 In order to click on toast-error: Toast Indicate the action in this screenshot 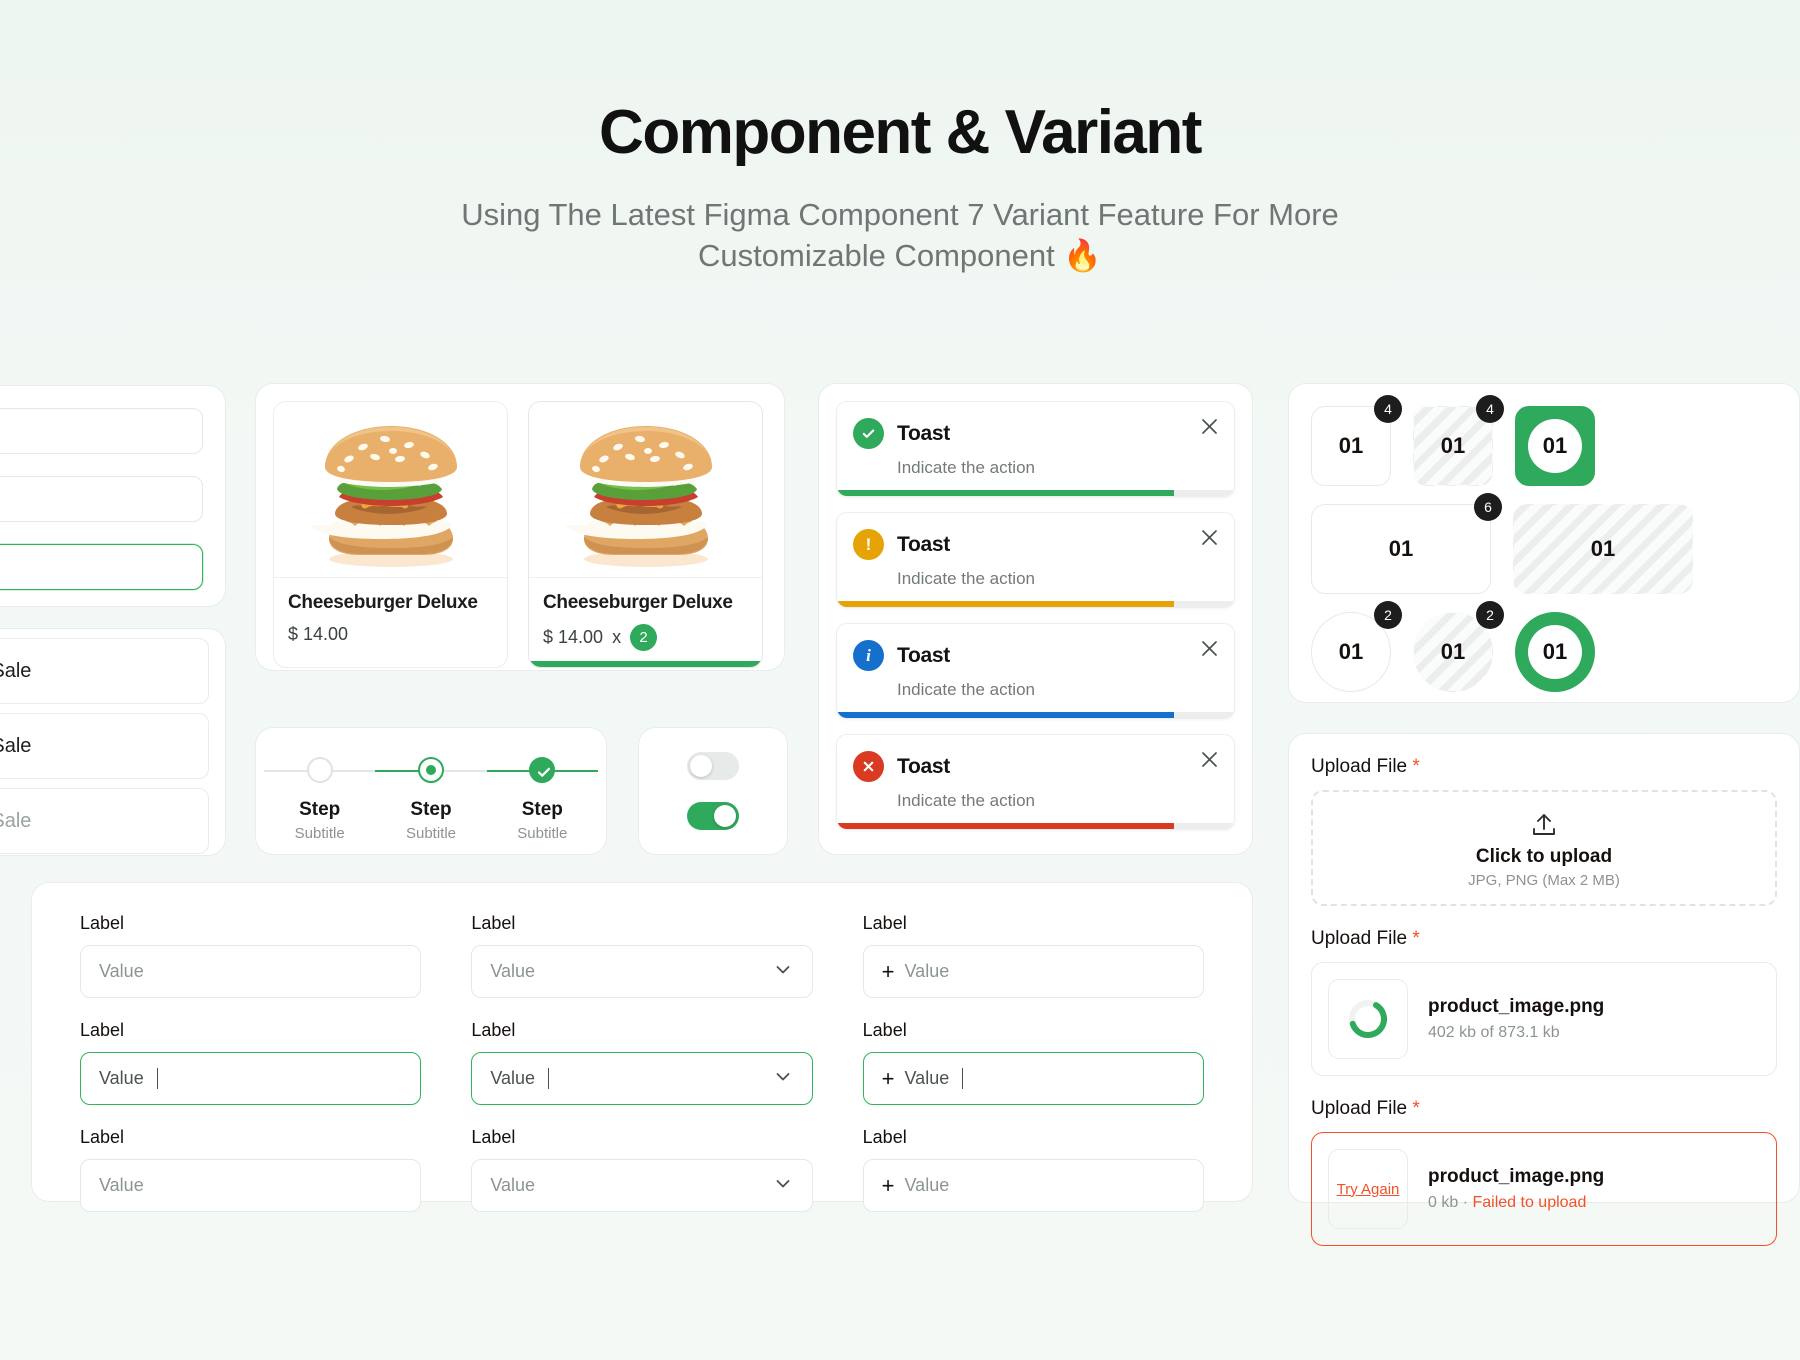, I will do `click(1035, 782)`.